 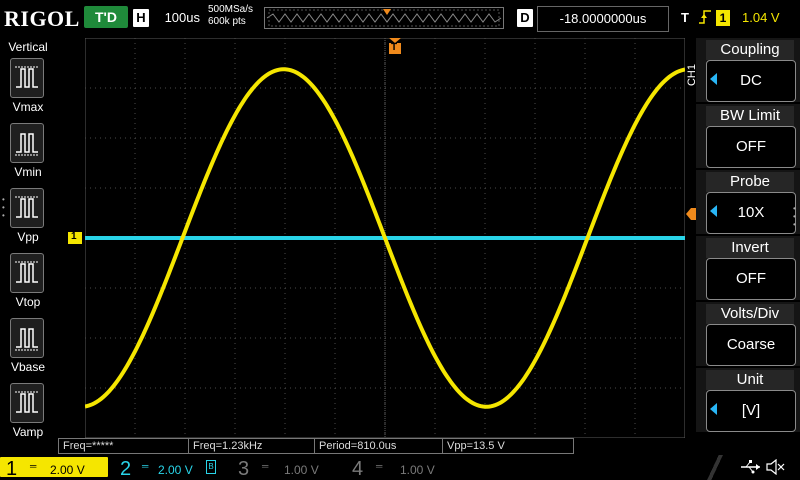 What do you see at coordinates (67, 470) in the screenshot?
I see `ch1-scale: 2.00 V` at bounding box center [67, 470].